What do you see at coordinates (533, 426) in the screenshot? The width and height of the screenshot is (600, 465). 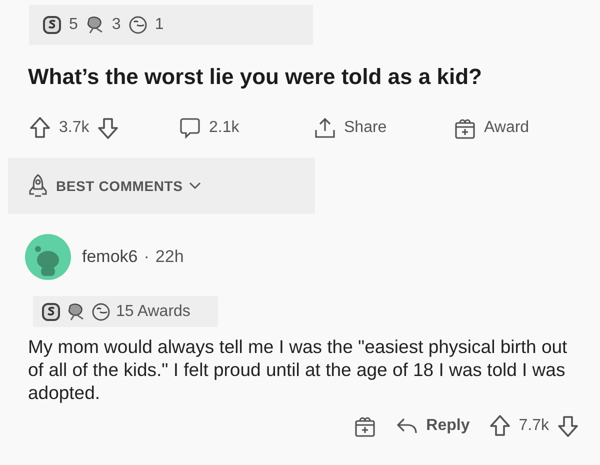 I see `vote-count: 7.7k` at bounding box center [533, 426].